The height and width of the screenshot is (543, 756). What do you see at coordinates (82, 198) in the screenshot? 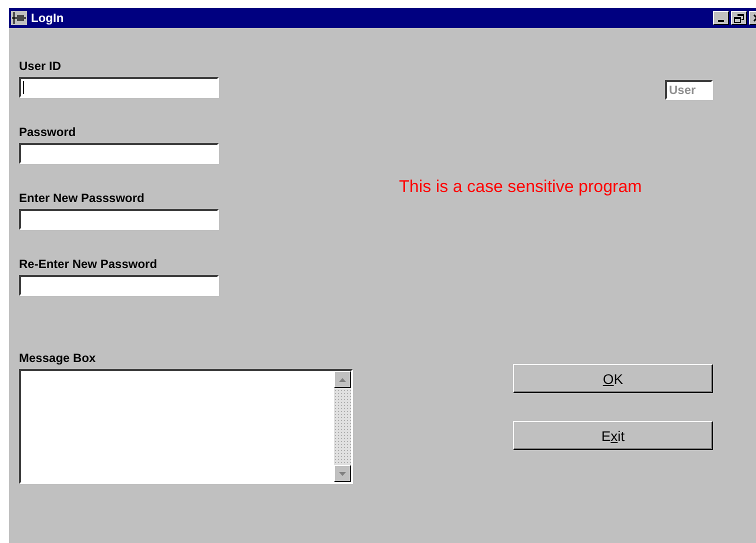
I see `field-label: Enter New Passsword` at bounding box center [82, 198].